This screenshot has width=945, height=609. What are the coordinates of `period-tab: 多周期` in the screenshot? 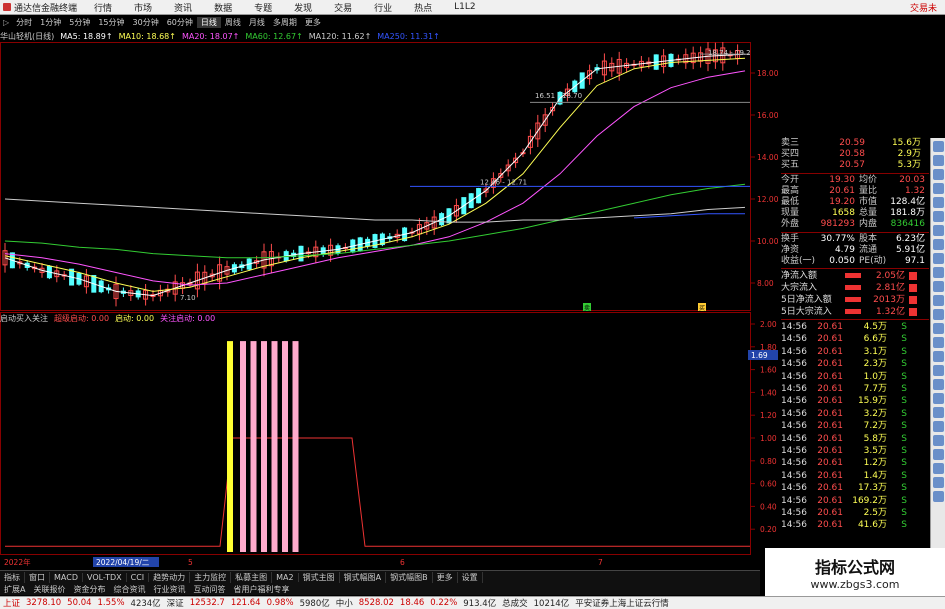 It's located at (285, 22).